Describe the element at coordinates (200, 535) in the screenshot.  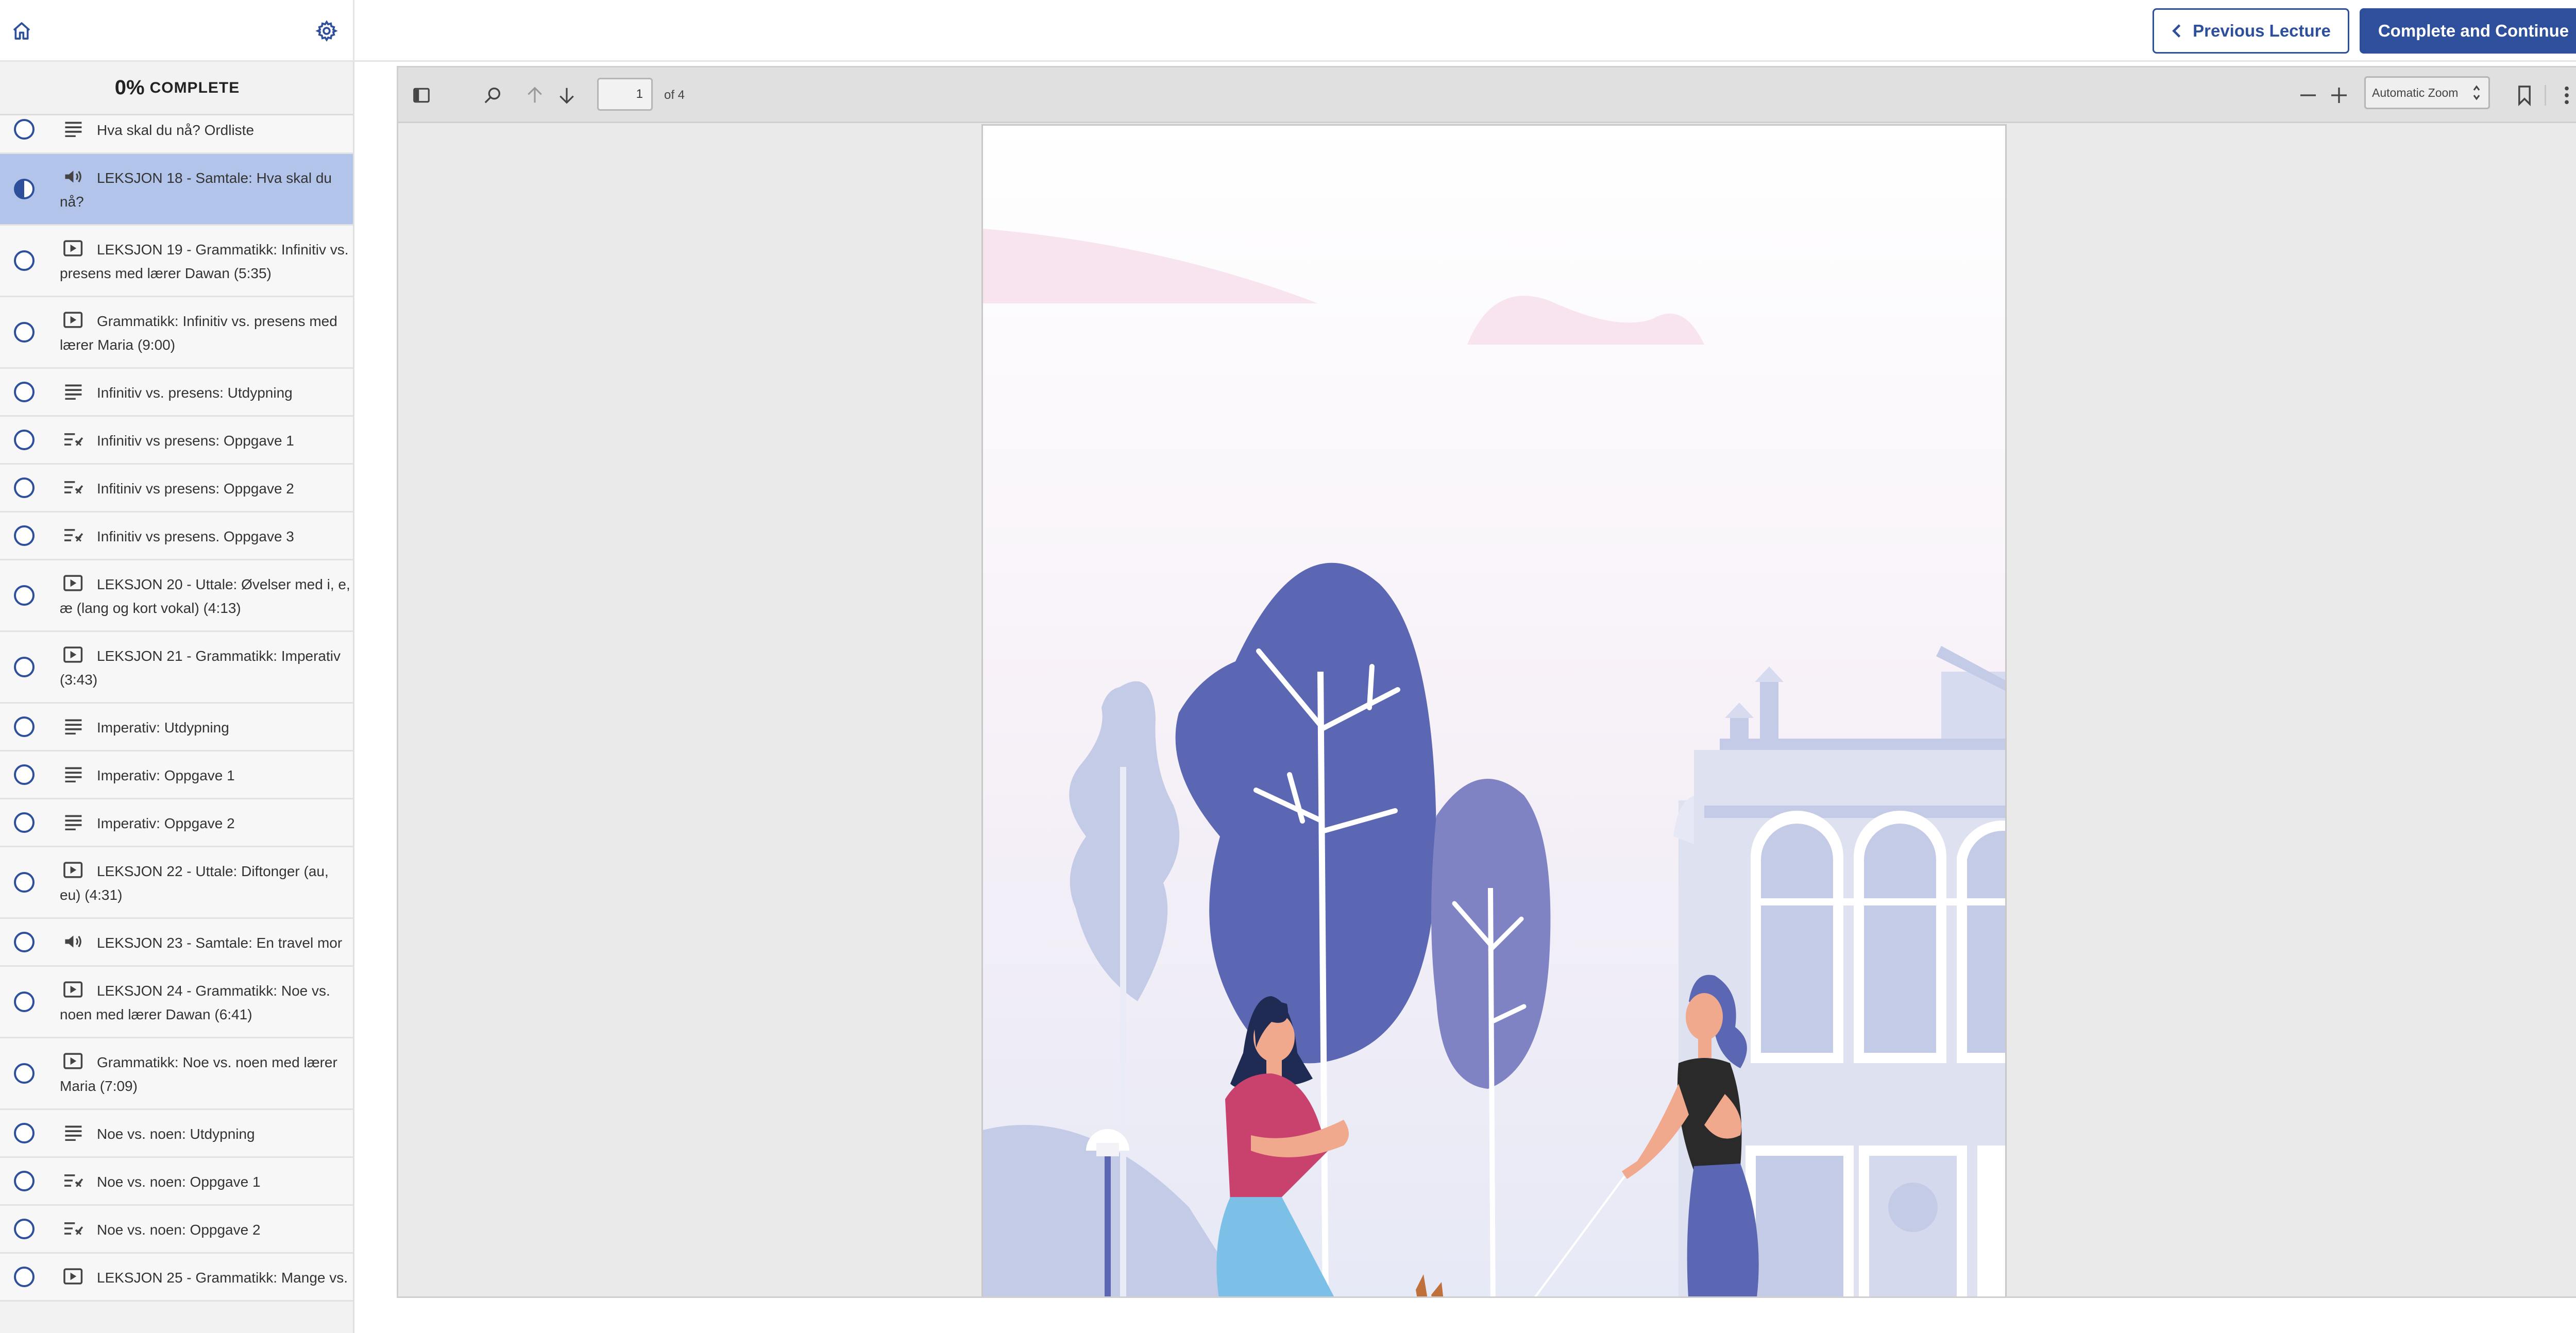
I see `lecture-body: Infinitiv vs presens. Oppgave 3` at that location.